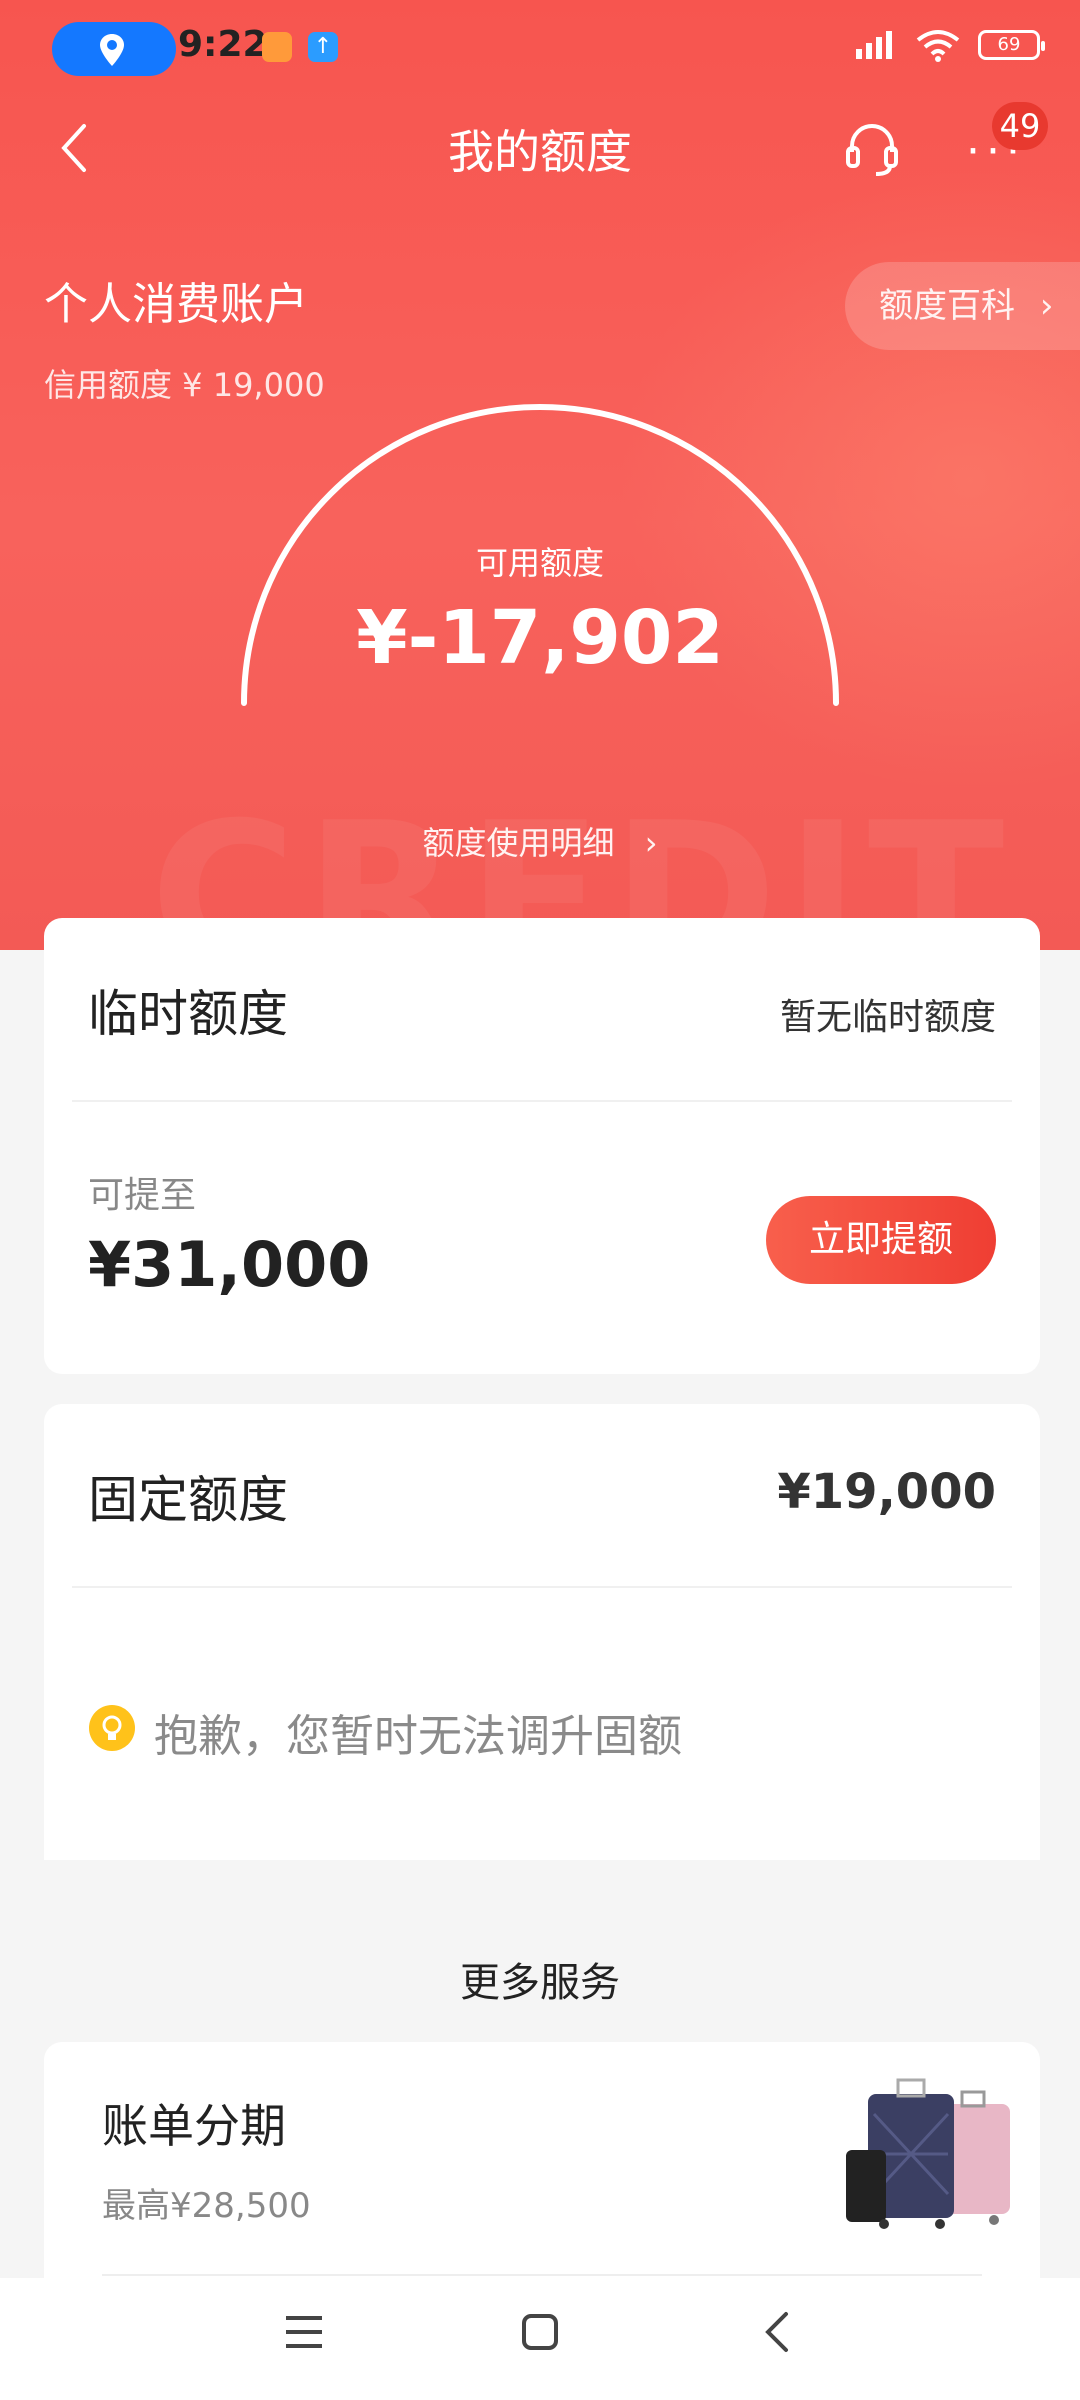 The height and width of the screenshot is (2400, 1080). I want to click on menu-icon, so click(304, 2332).